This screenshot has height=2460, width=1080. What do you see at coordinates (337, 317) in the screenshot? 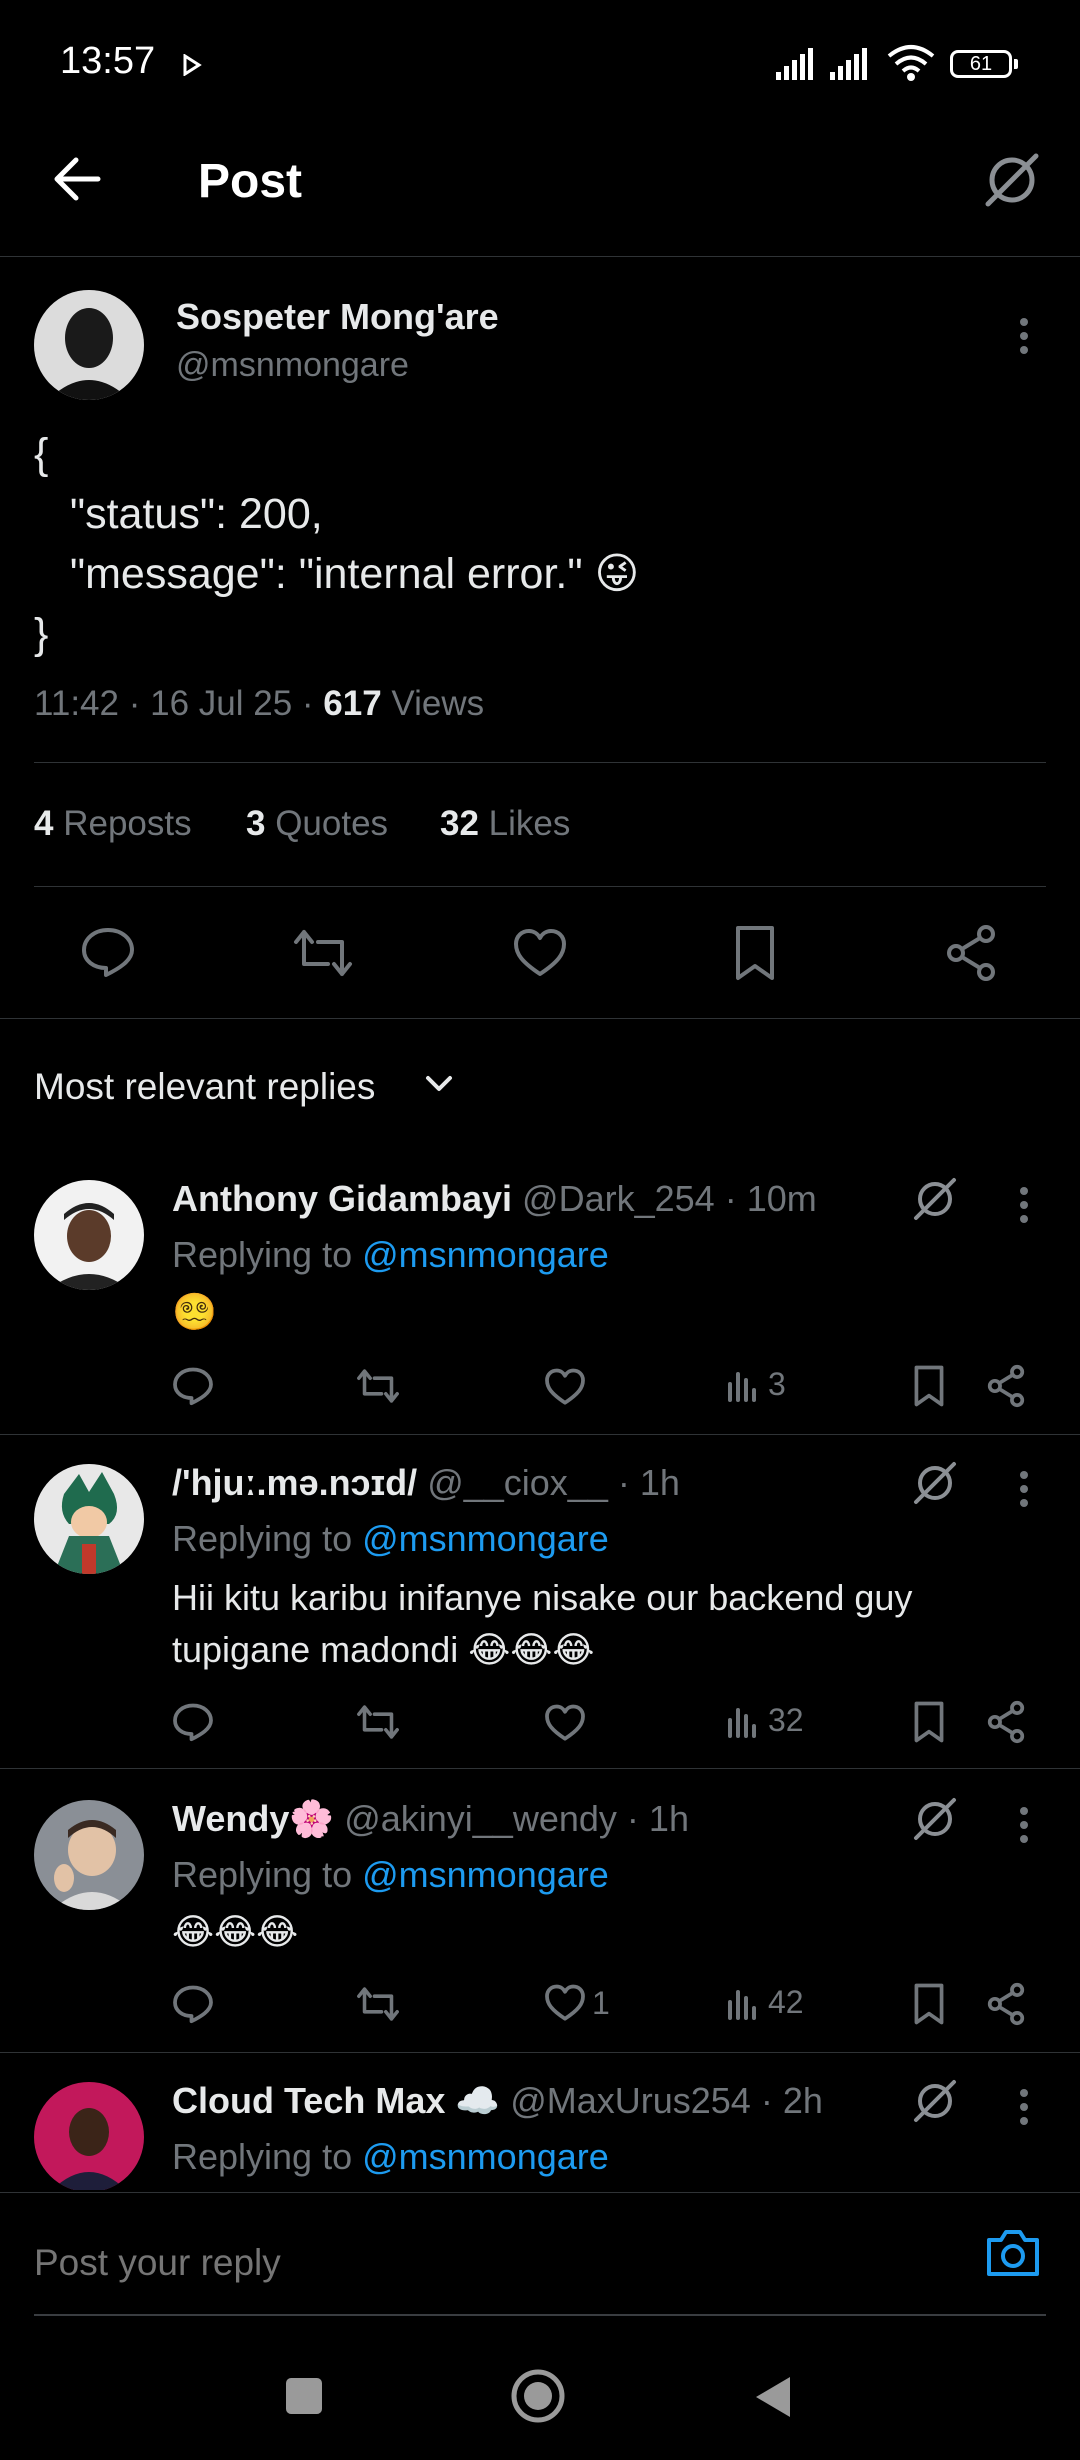
I see `author-name: Sospeter Mong'are` at bounding box center [337, 317].